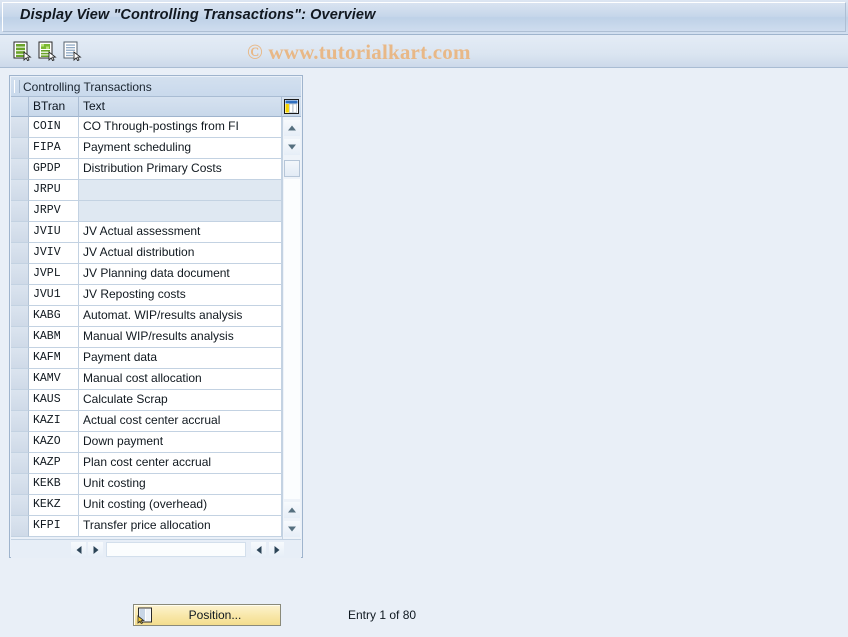 This screenshot has height=637, width=848. What do you see at coordinates (54, 107) in the screenshot?
I see `column-header-btran: BTran` at bounding box center [54, 107].